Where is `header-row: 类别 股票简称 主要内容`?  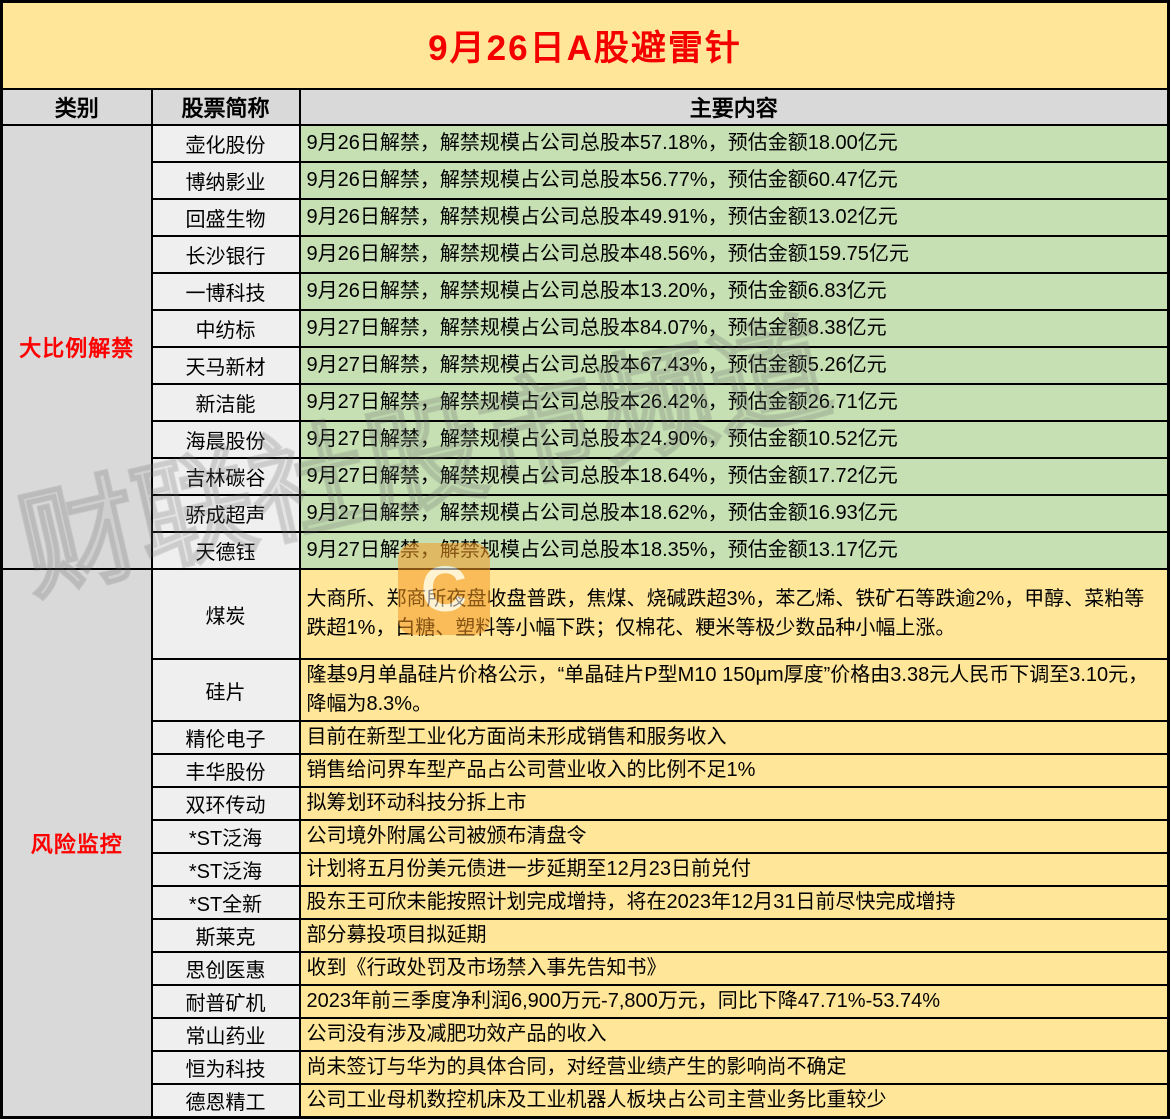 header-row: 类别 股票简称 主要内容 is located at coordinates (585, 107).